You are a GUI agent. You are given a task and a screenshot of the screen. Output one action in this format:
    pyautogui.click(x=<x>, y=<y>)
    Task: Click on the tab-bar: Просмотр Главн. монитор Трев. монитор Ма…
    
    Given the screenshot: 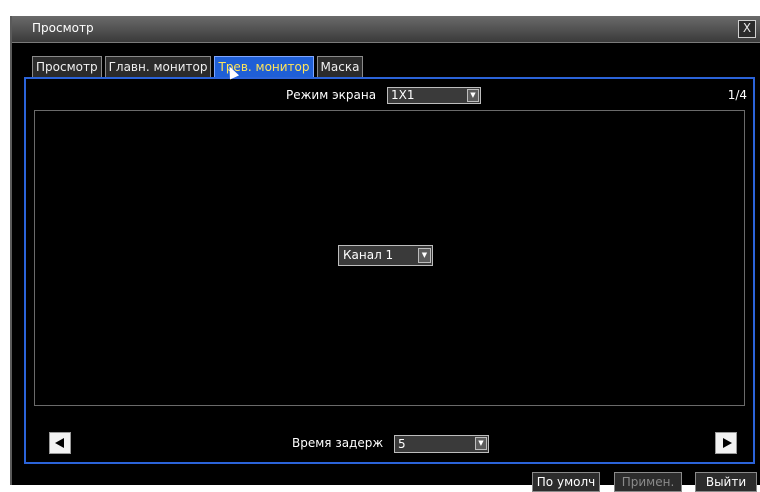 What is the action you would take?
    pyautogui.click(x=198, y=66)
    